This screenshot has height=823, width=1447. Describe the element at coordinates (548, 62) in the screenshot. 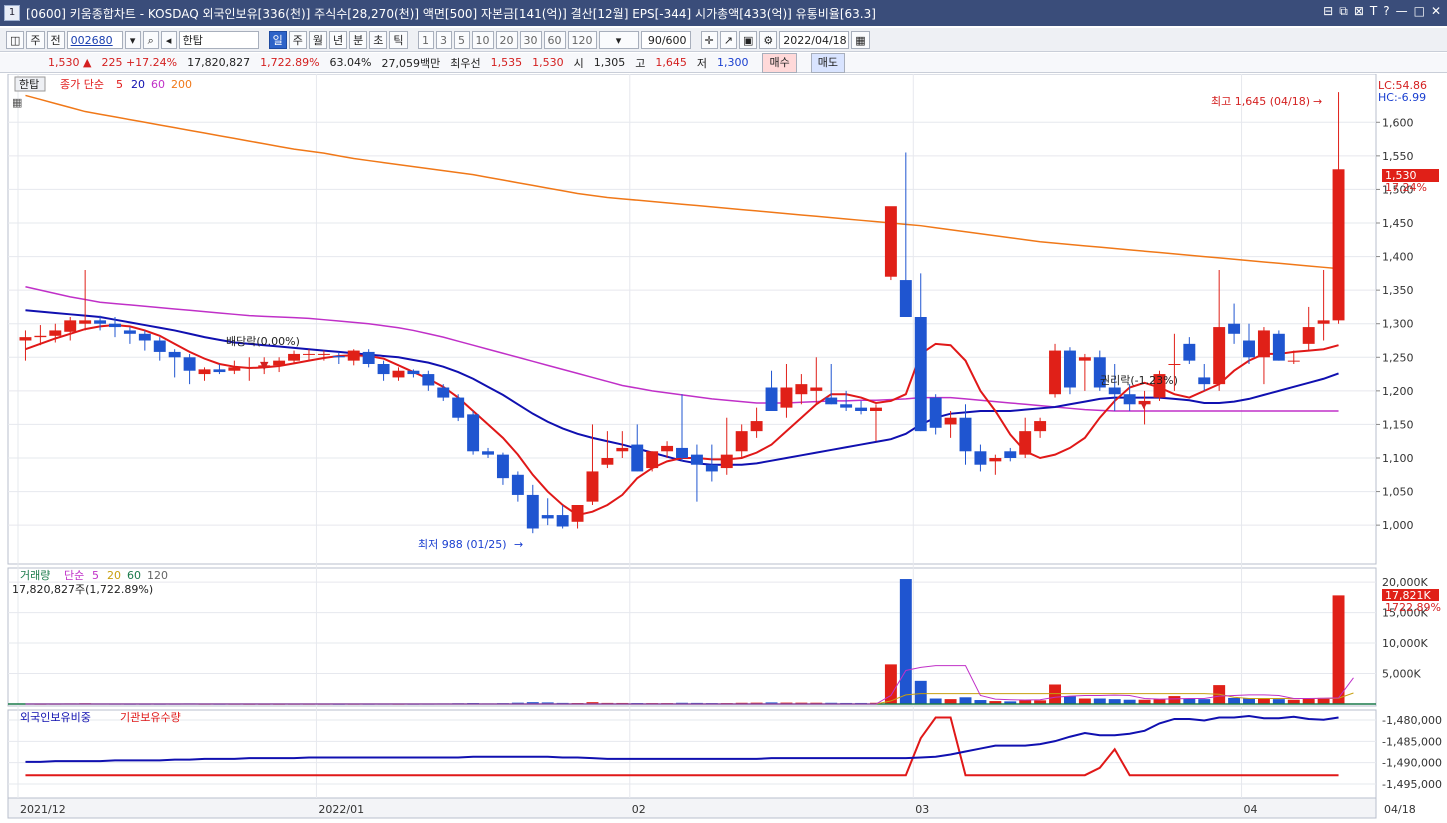

I see `best-ask-2: 1,530` at that location.